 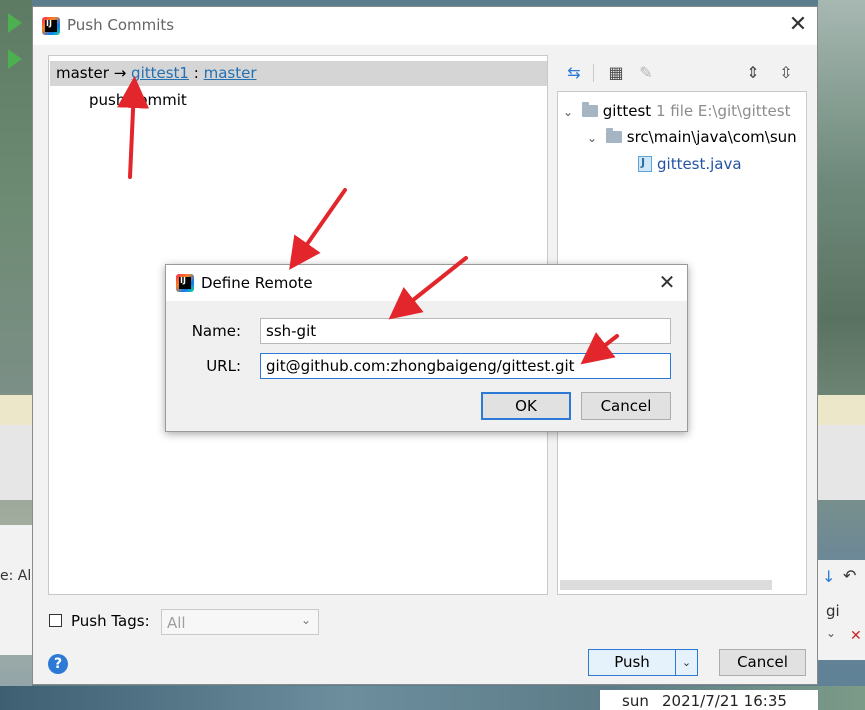 I want to click on name-label: Name:, so click(x=216, y=331).